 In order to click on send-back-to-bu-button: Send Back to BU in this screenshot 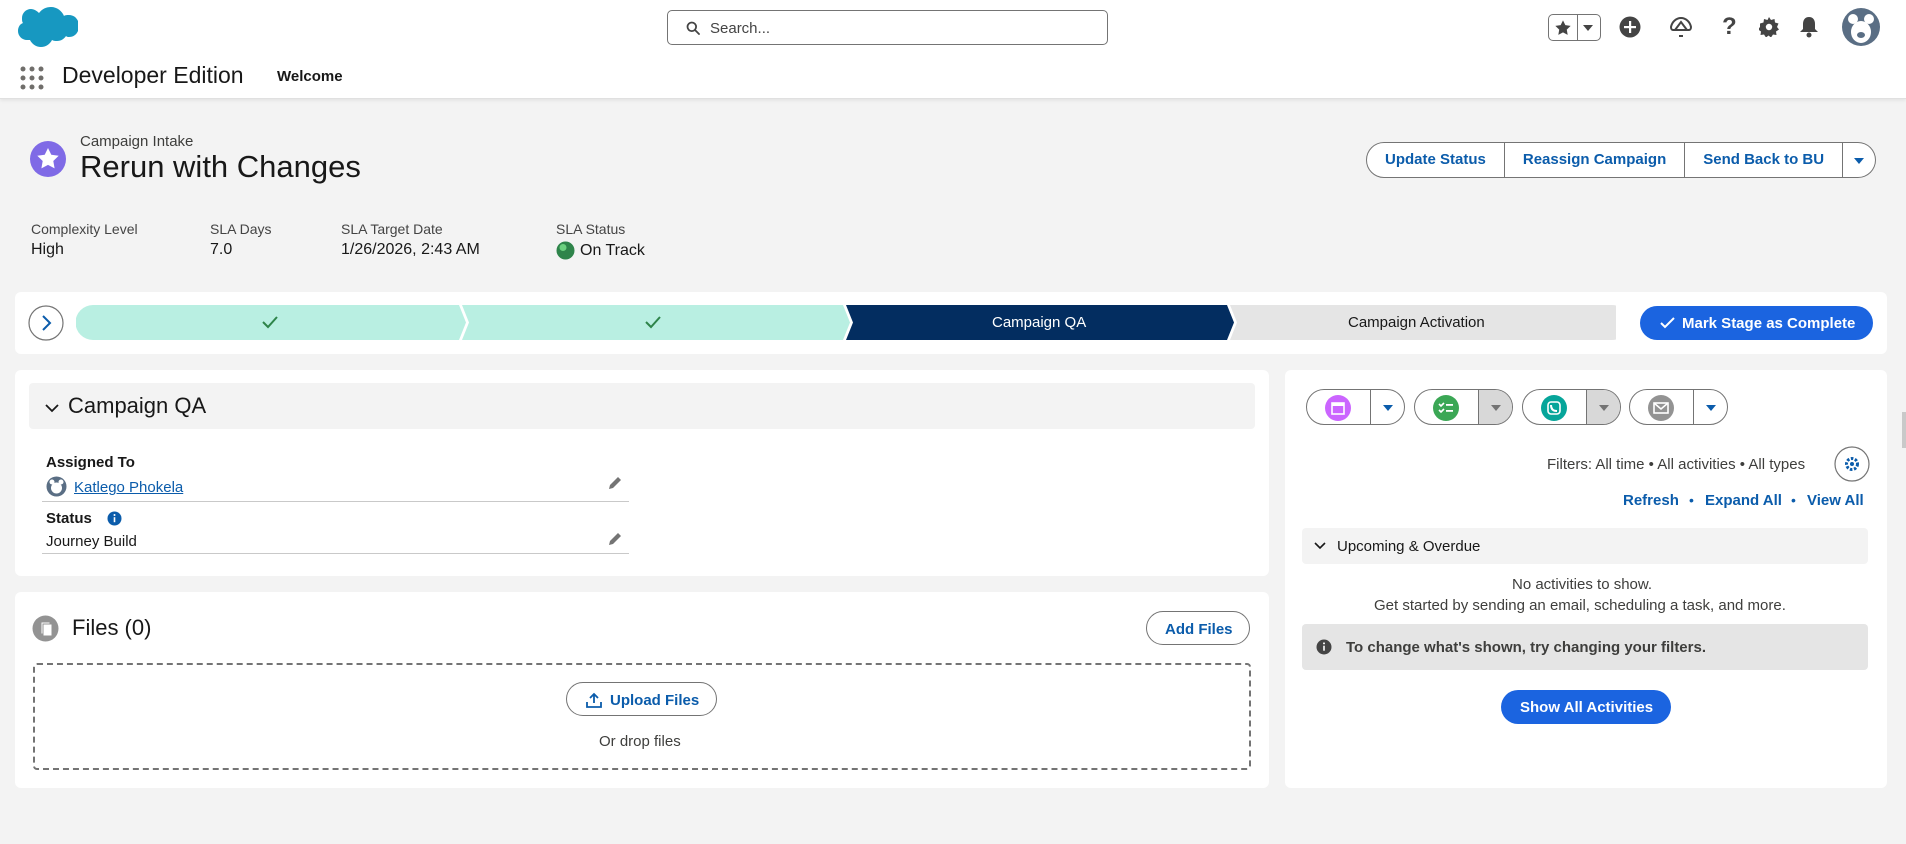, I will do `click(1764, 160)`.